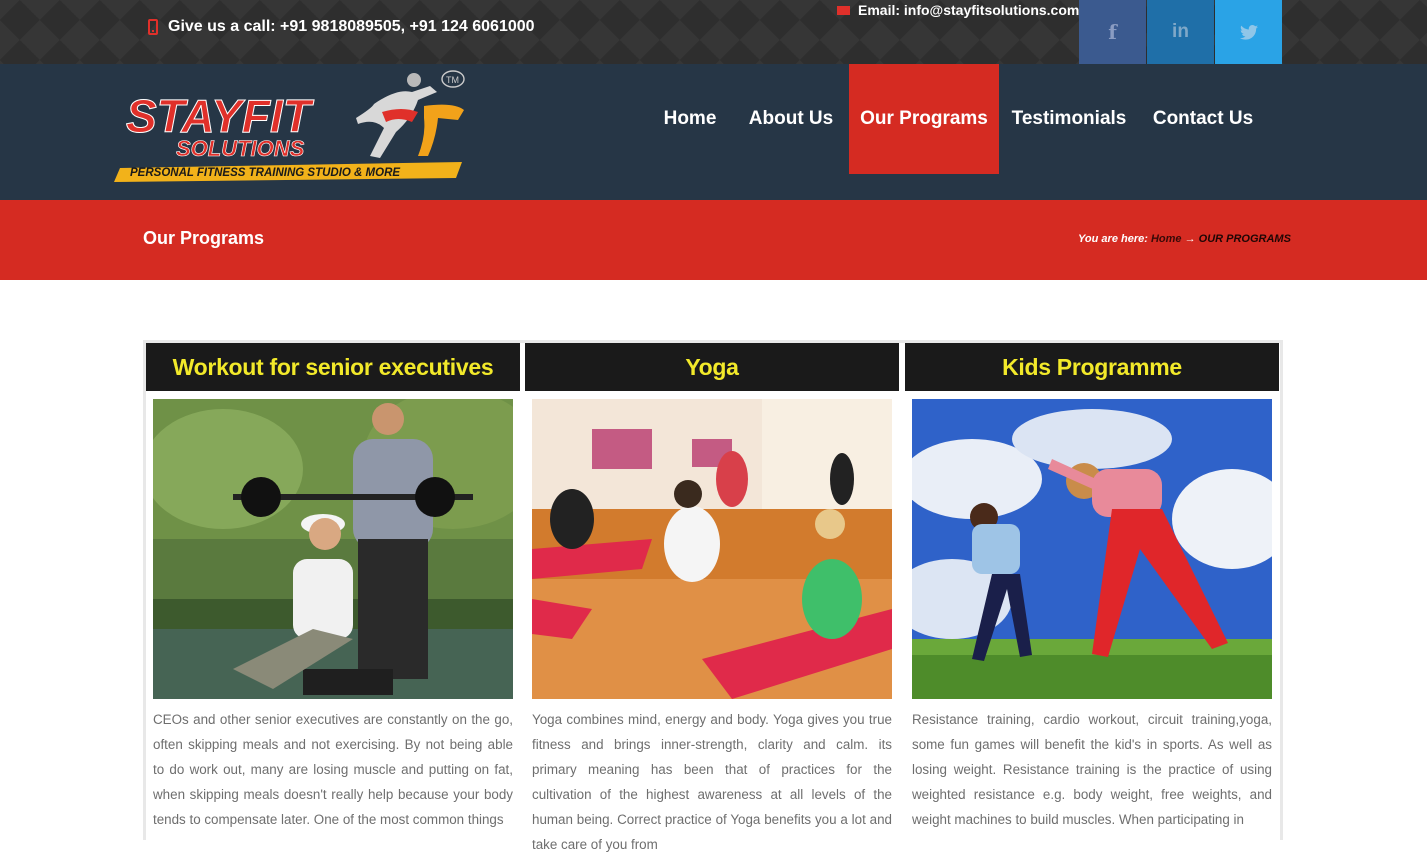 The height and width of the screenshot is (857, 1427). I want to click on nav-contact-us: Contact Us, so click(1203, 119).